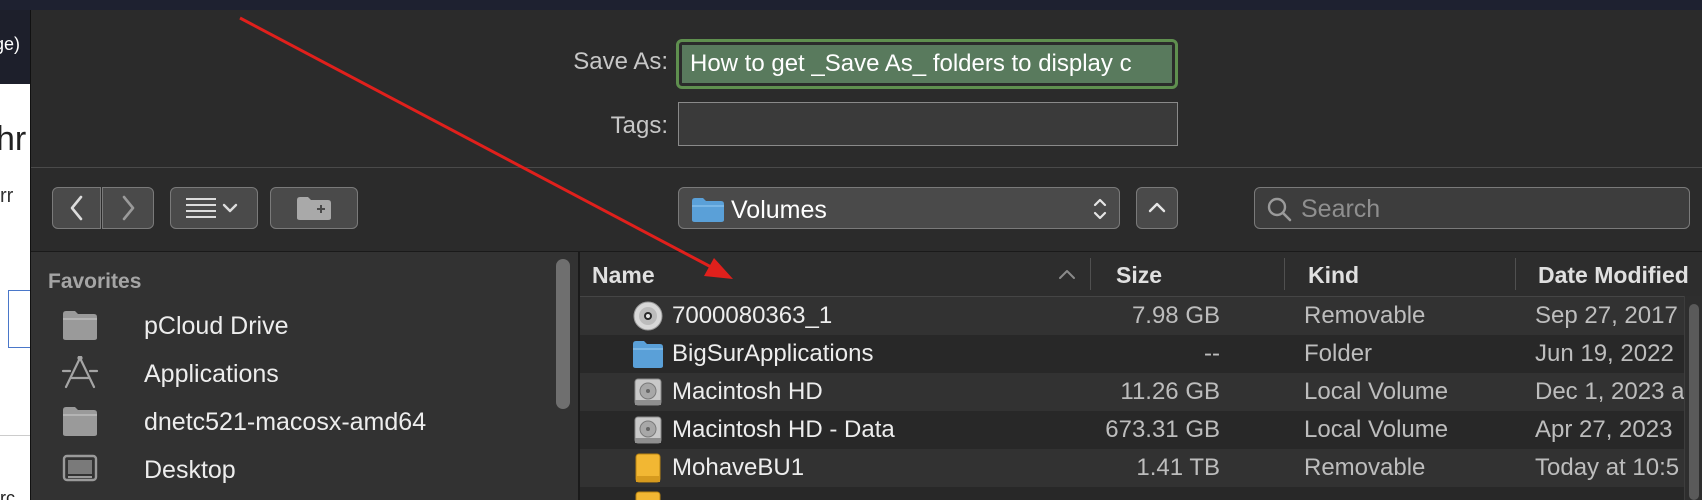 The height and width of the screenshot is (500, 1702). What do you see at coordinates (15, 435) in the screenshot?
I see `background-window-divider` at bounding box center [15, 435].